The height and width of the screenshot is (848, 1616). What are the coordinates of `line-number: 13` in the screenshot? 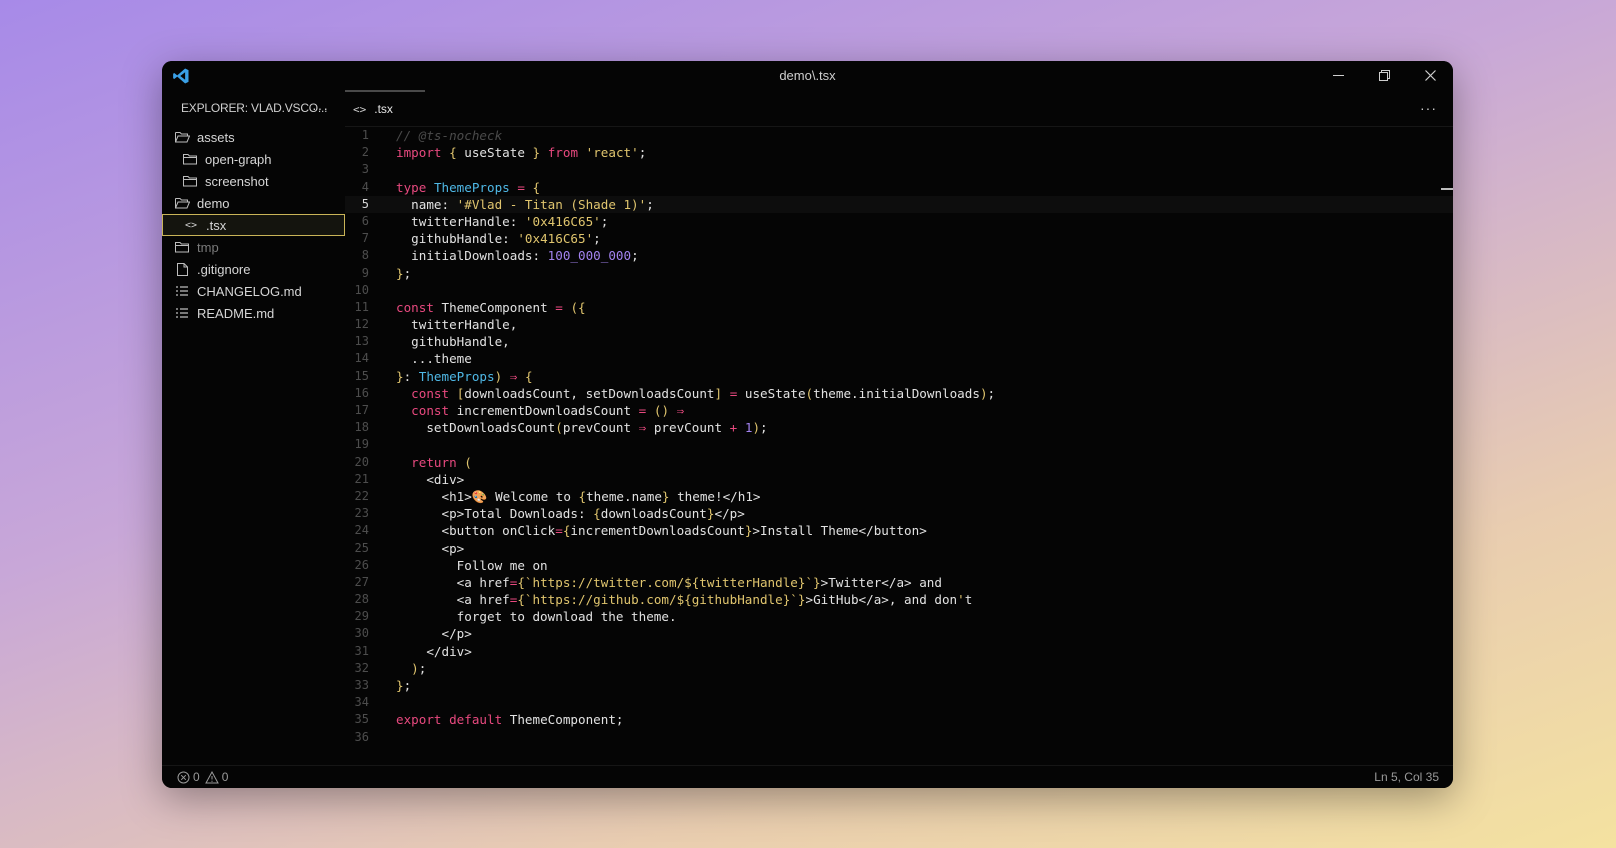 It's located at (361, 341).